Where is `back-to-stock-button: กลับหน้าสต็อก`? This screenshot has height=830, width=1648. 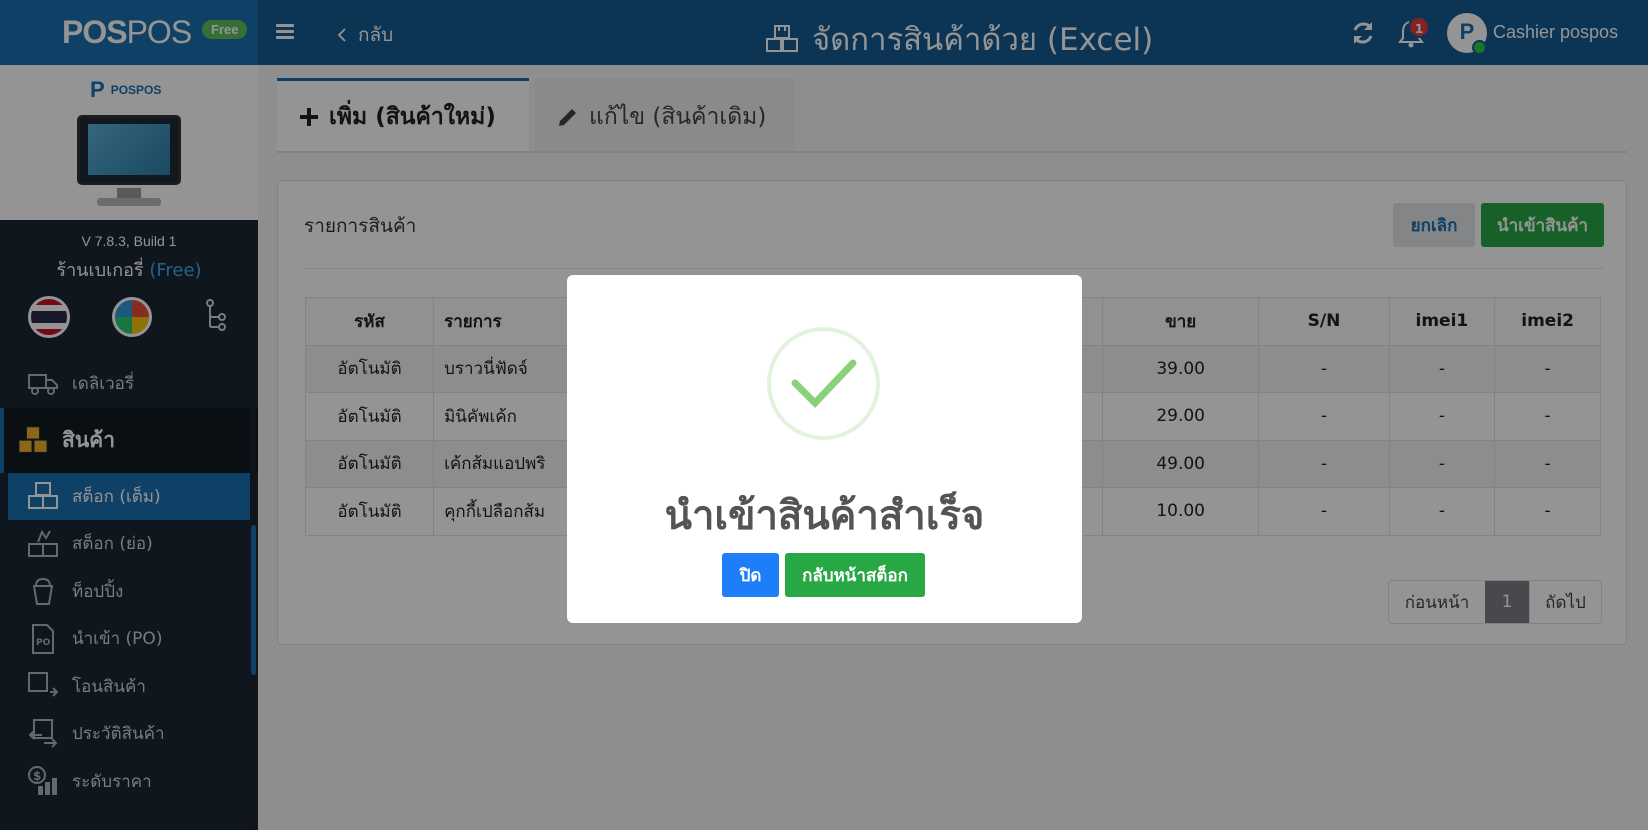
back-to-stock-button: กลับหน้าสต็อก is located at coordinates (855, 575).